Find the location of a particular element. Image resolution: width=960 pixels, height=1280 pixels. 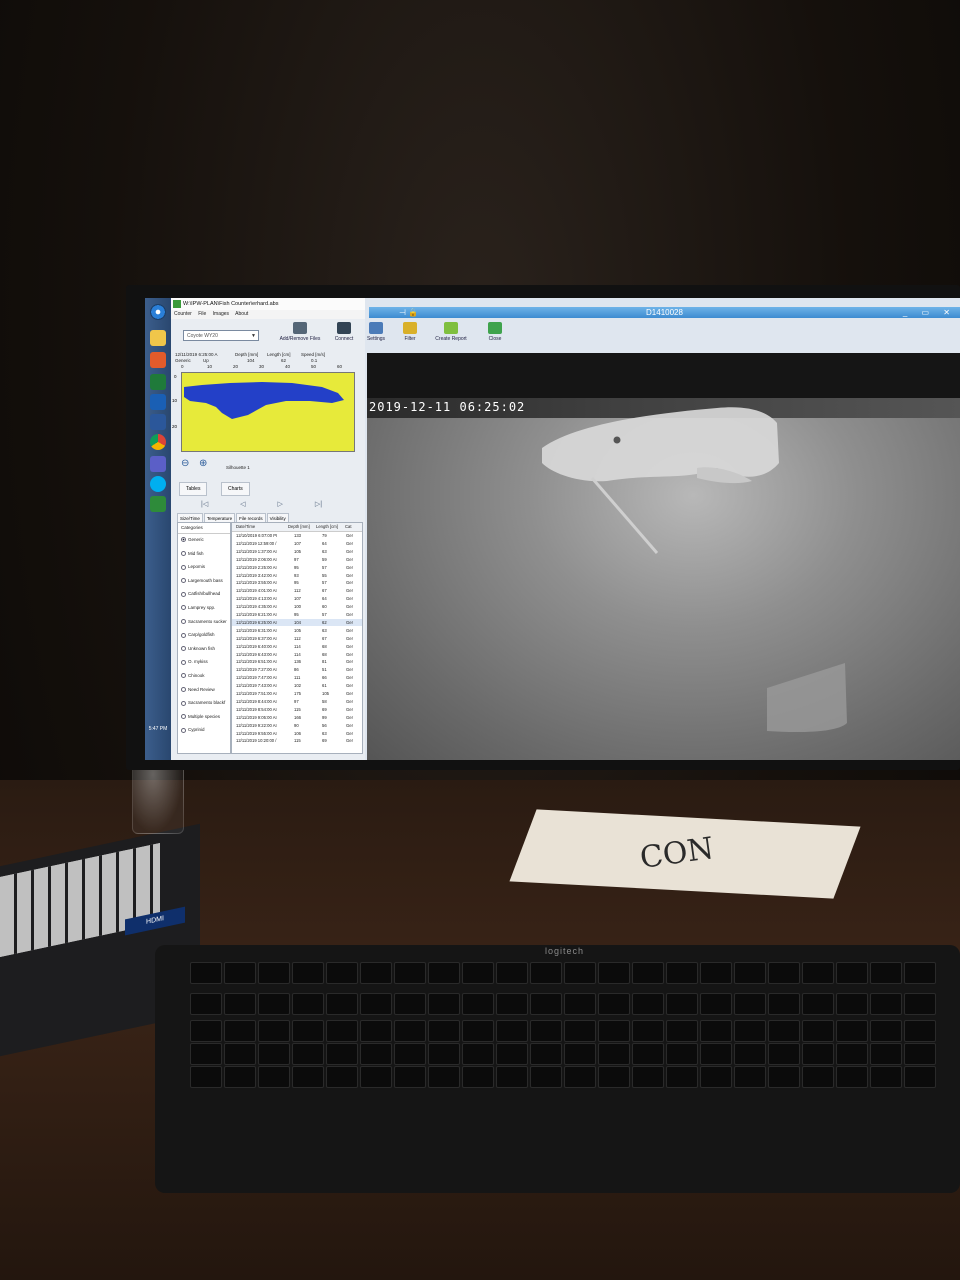

category-option: Generic is located at coordinates (192, 540).